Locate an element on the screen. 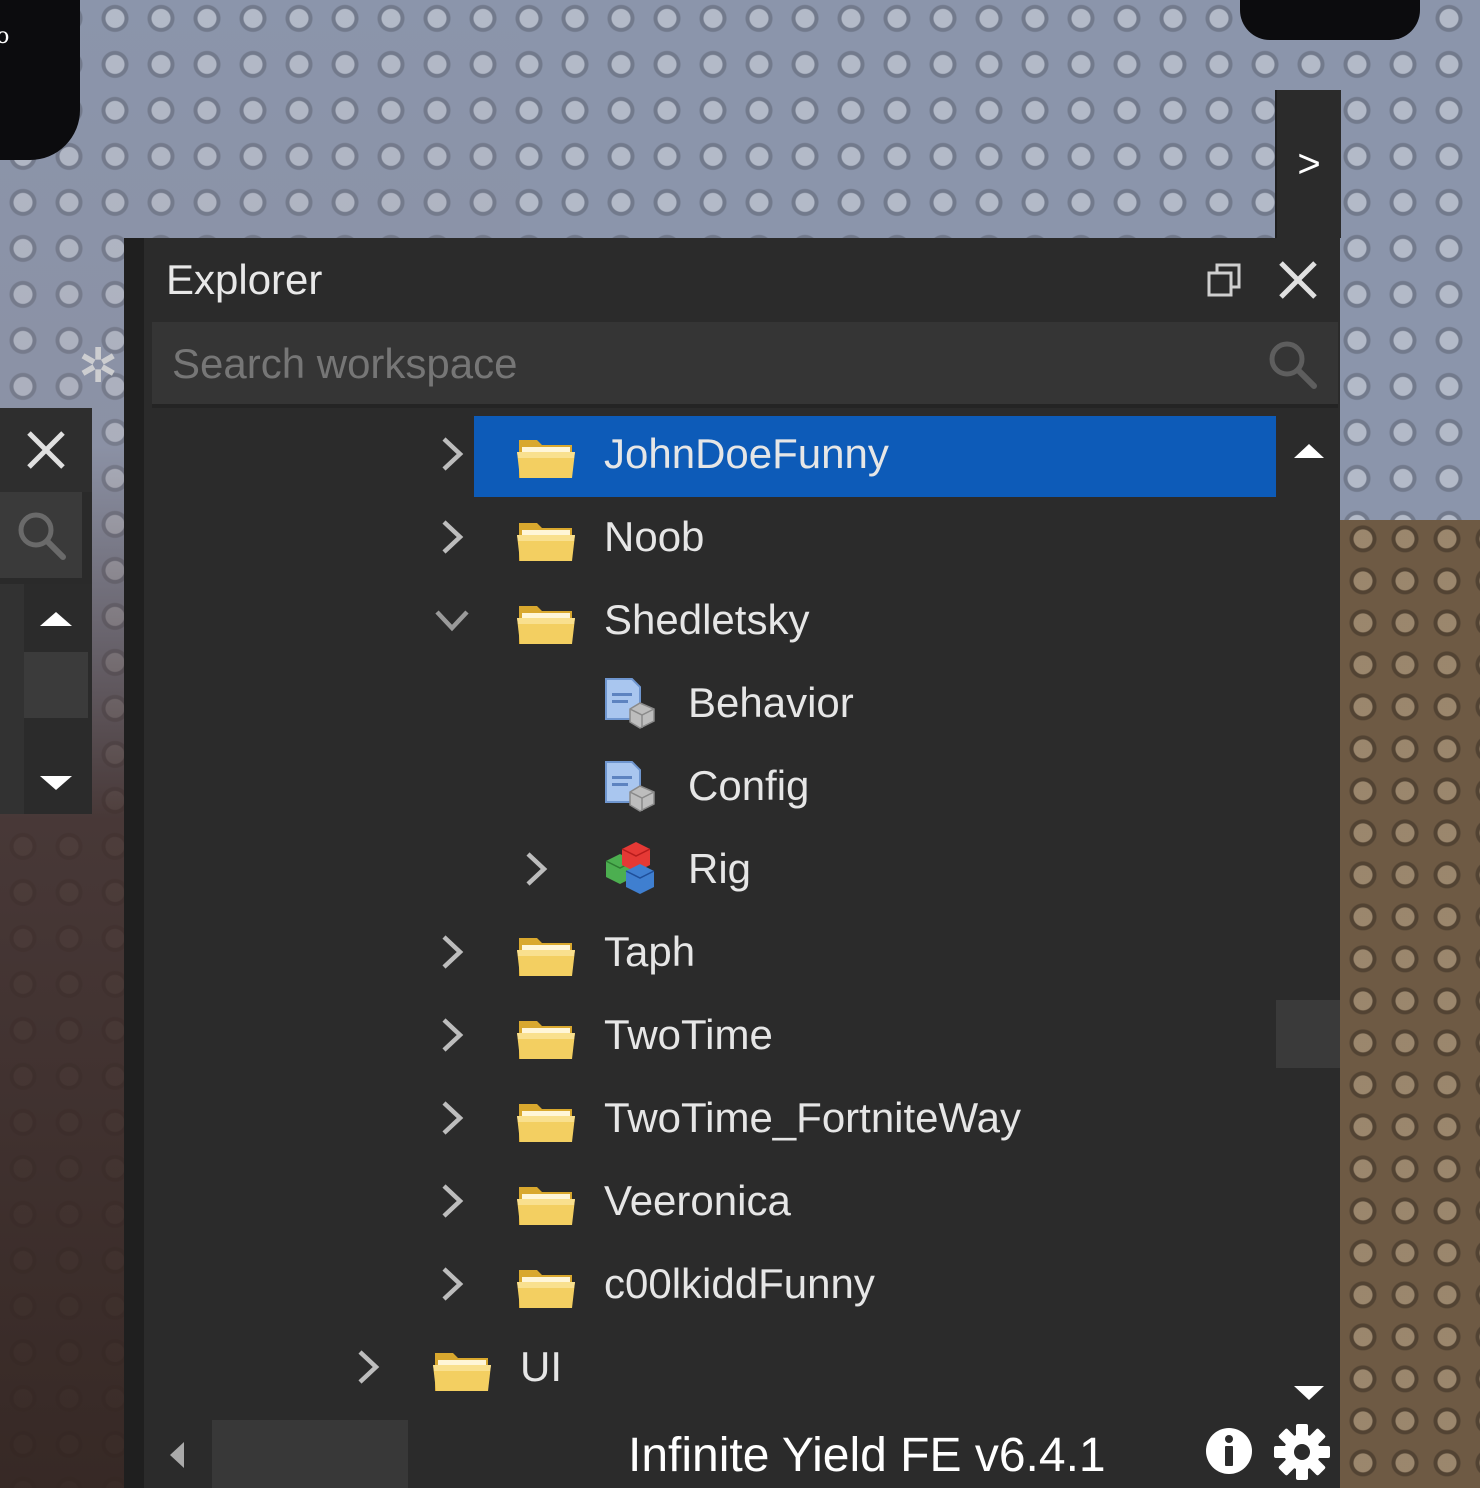  tree-row-rig: Rig is located at coordinates (710, 870).